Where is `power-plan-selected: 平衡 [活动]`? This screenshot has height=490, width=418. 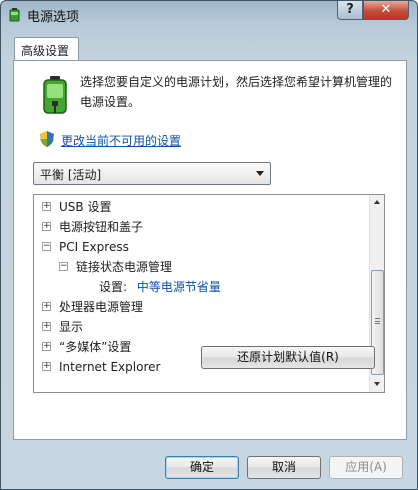 power-plan-selected: 平衡 [活动] is located at coordinates (71, 175).